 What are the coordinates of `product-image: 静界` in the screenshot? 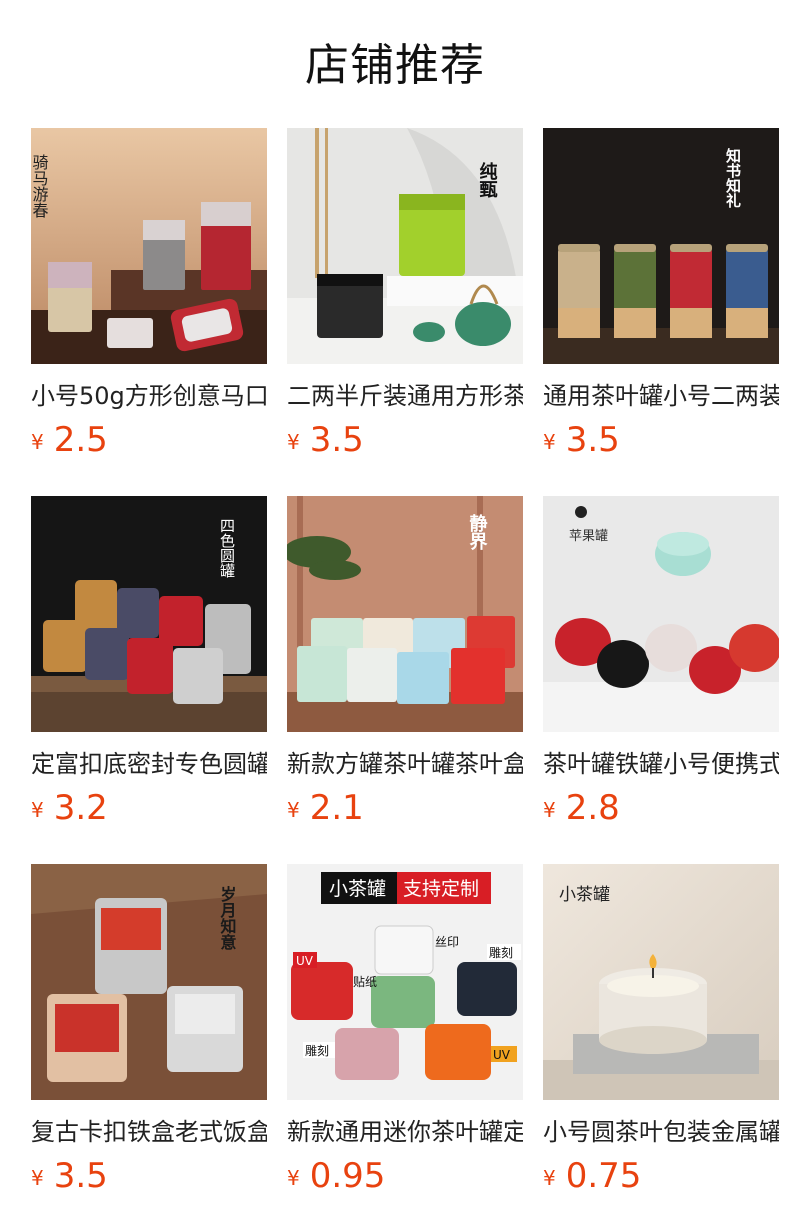 It's located at (405, 614).